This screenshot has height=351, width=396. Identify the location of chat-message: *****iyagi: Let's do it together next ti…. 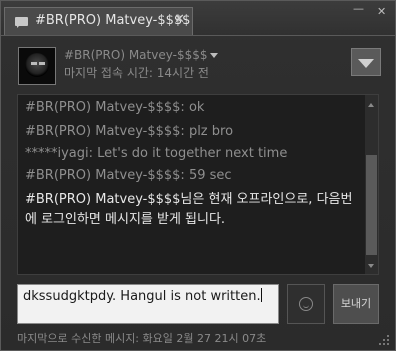
(156, 153).